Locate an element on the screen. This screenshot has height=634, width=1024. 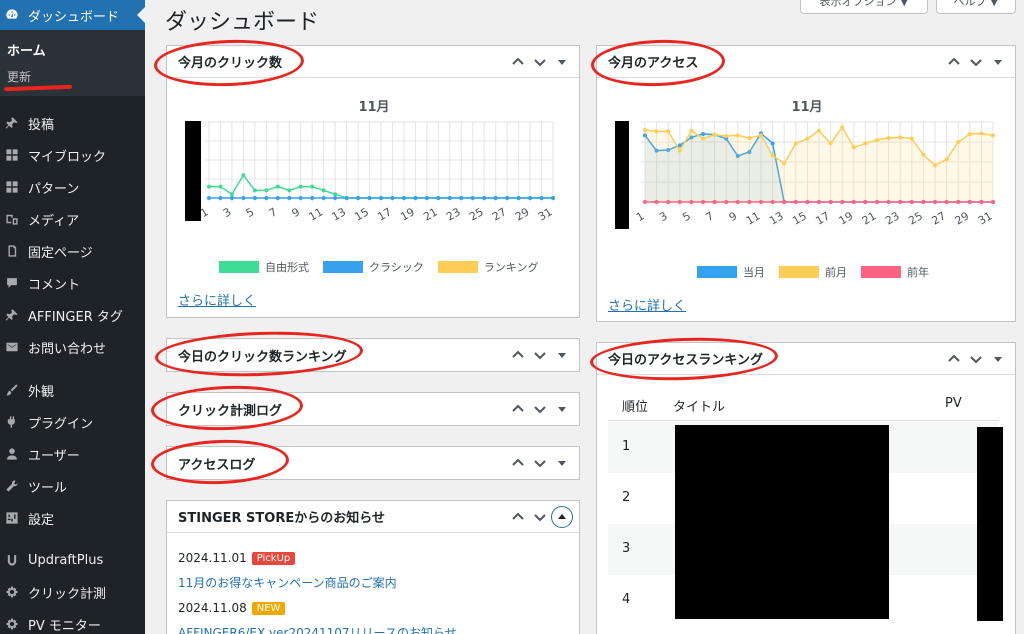
x-tick-label: 27 is located at coordinates (938, 218).